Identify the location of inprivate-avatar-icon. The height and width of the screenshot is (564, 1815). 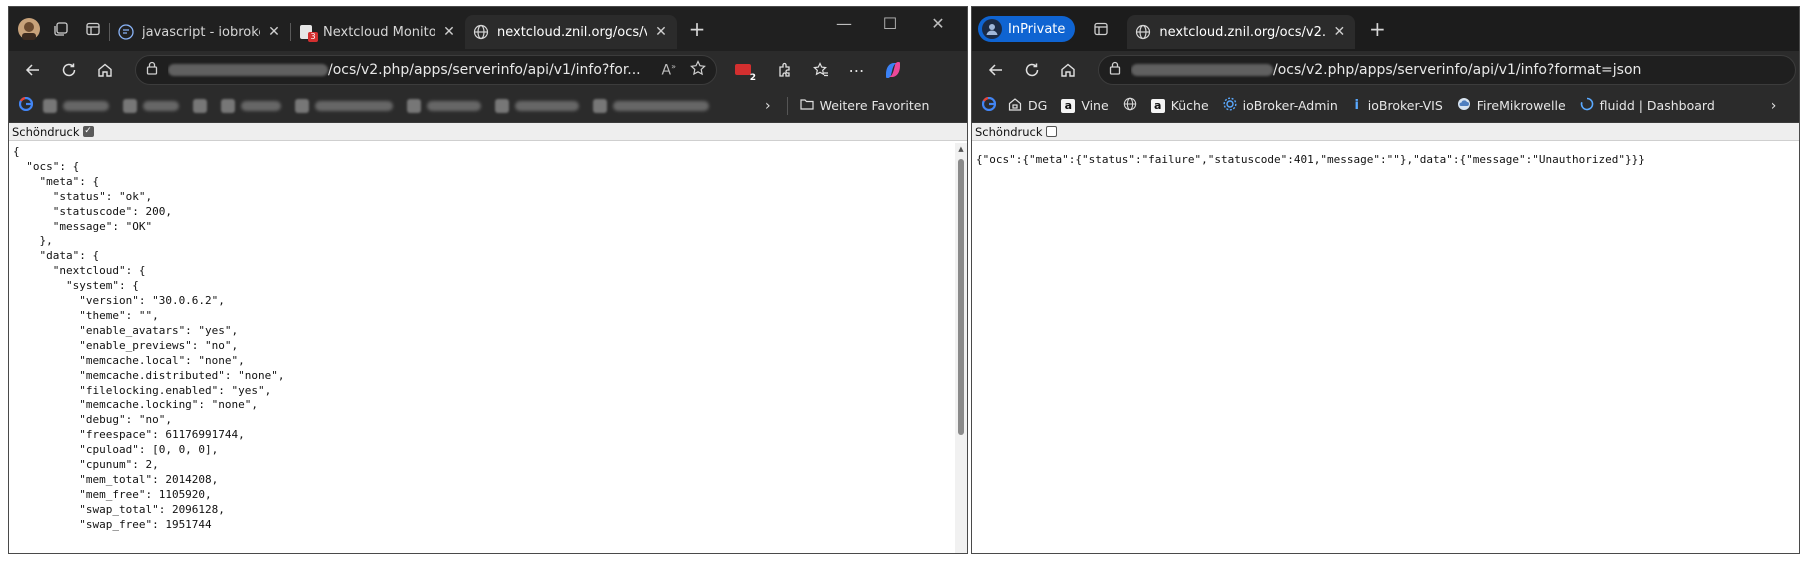
(992, 29).